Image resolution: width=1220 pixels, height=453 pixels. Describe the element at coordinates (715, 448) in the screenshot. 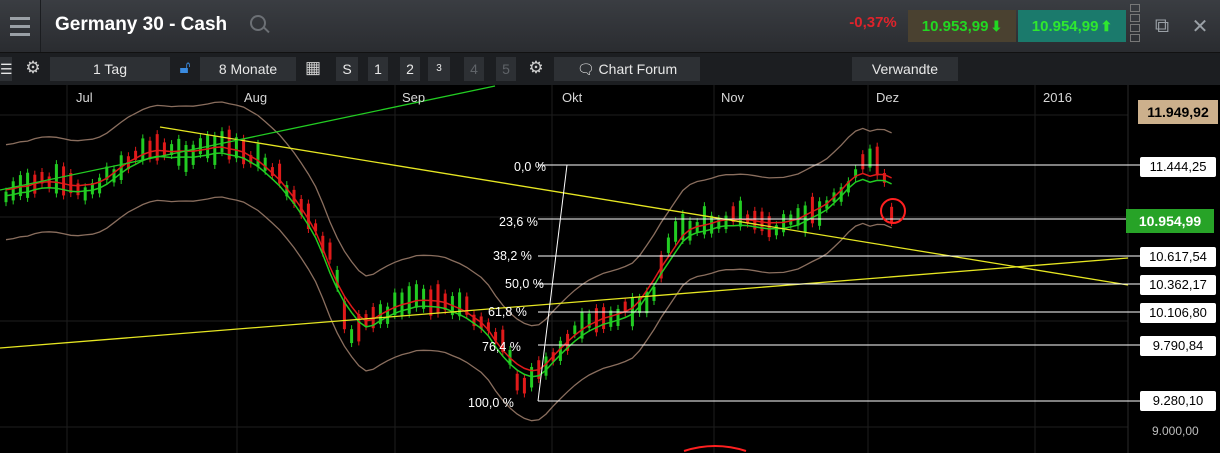

I see `annotation-mark` at that location.